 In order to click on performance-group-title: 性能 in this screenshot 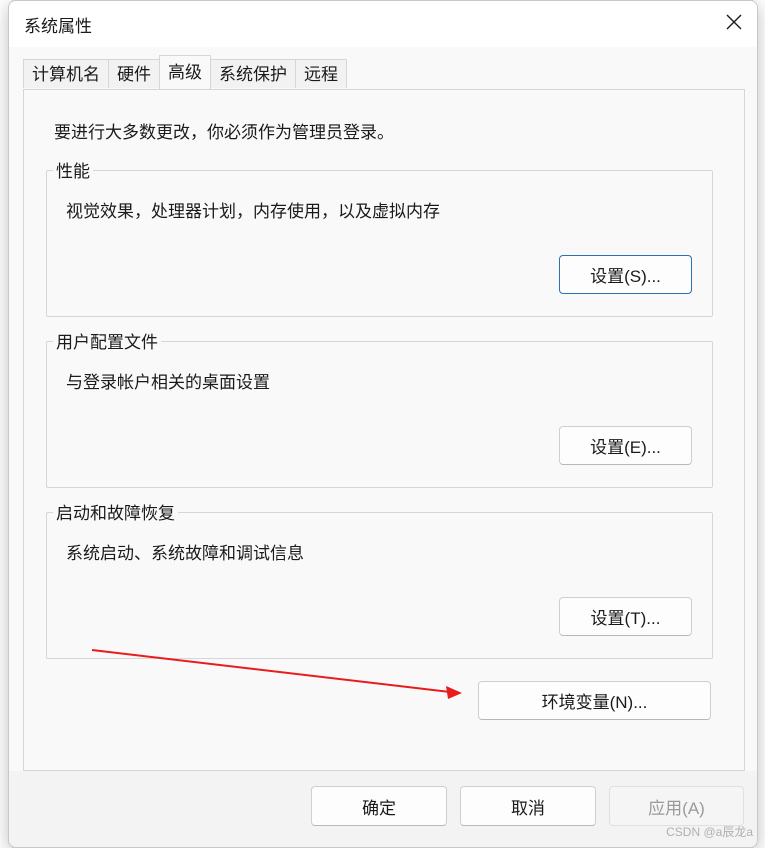, I will do `click(73, 169)`.